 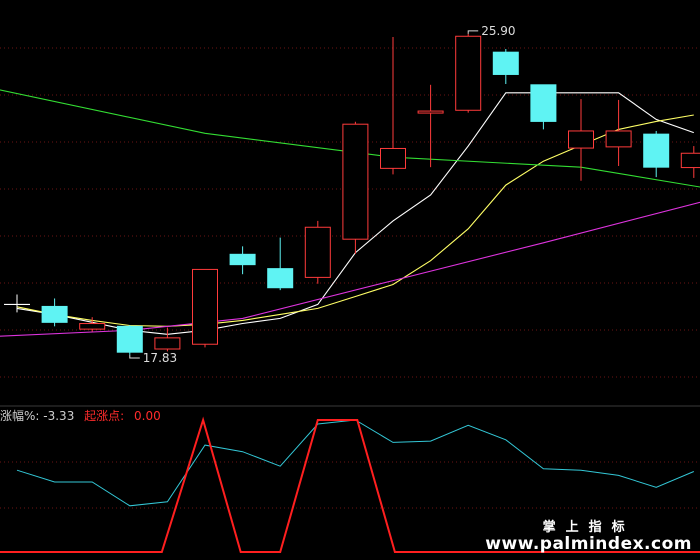 What do you see at coordinates (498, 31) in the screenshot?
I see `high-price-label: 25.90` at bounding box center [498, 31].